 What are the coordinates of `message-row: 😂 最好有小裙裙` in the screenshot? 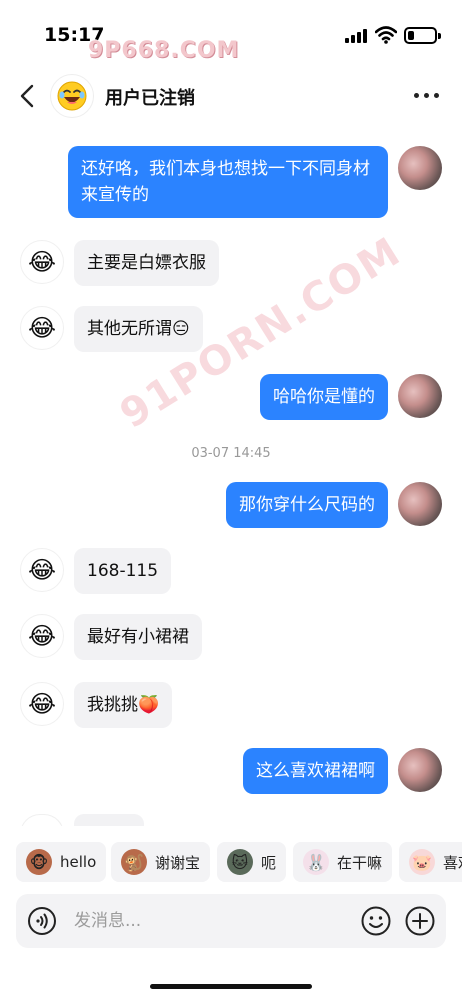 It's located at (231, 637).